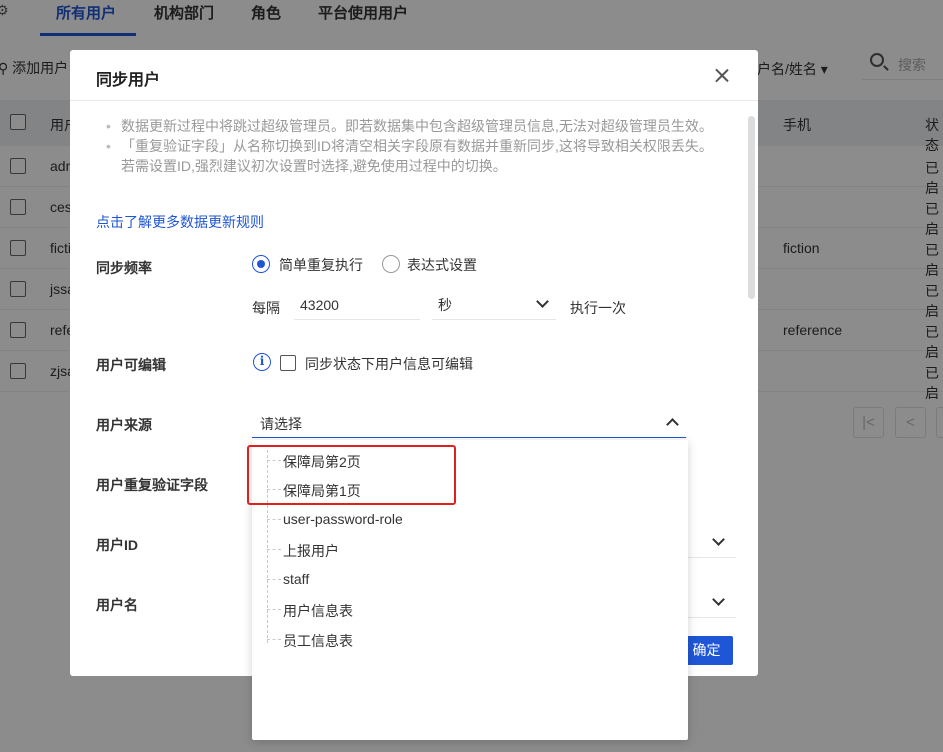 Image resolution: width=943 pixels, height=752 pixels. I want to click on info-icon: i, so click(262, 362).